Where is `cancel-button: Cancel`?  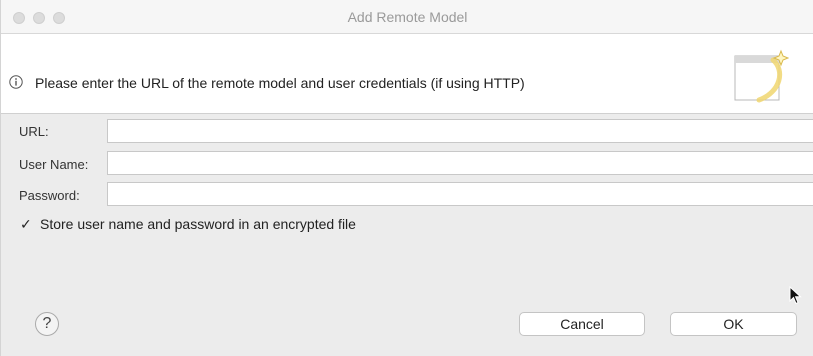 cancel-button: Cancel is located at coordinates (582, 324).